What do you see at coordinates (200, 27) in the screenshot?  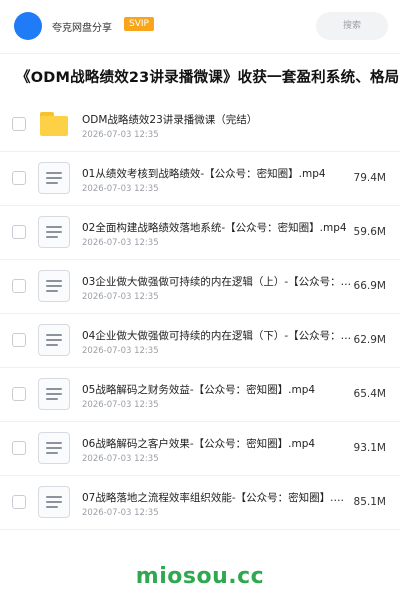 I see `share-header: 夸克网盘分享 SVIP 搜索` at bounding box center [200, 27].